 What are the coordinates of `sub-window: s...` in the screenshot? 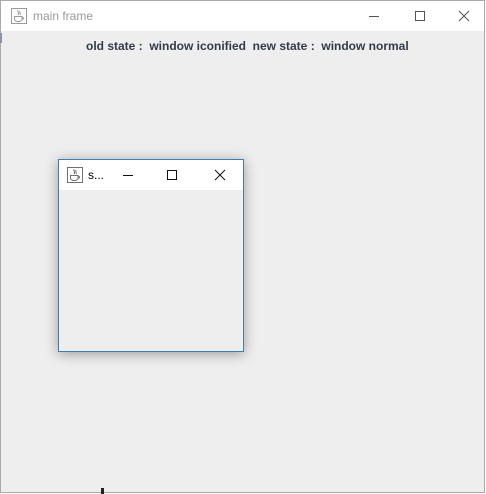 It's located at (151, 255).